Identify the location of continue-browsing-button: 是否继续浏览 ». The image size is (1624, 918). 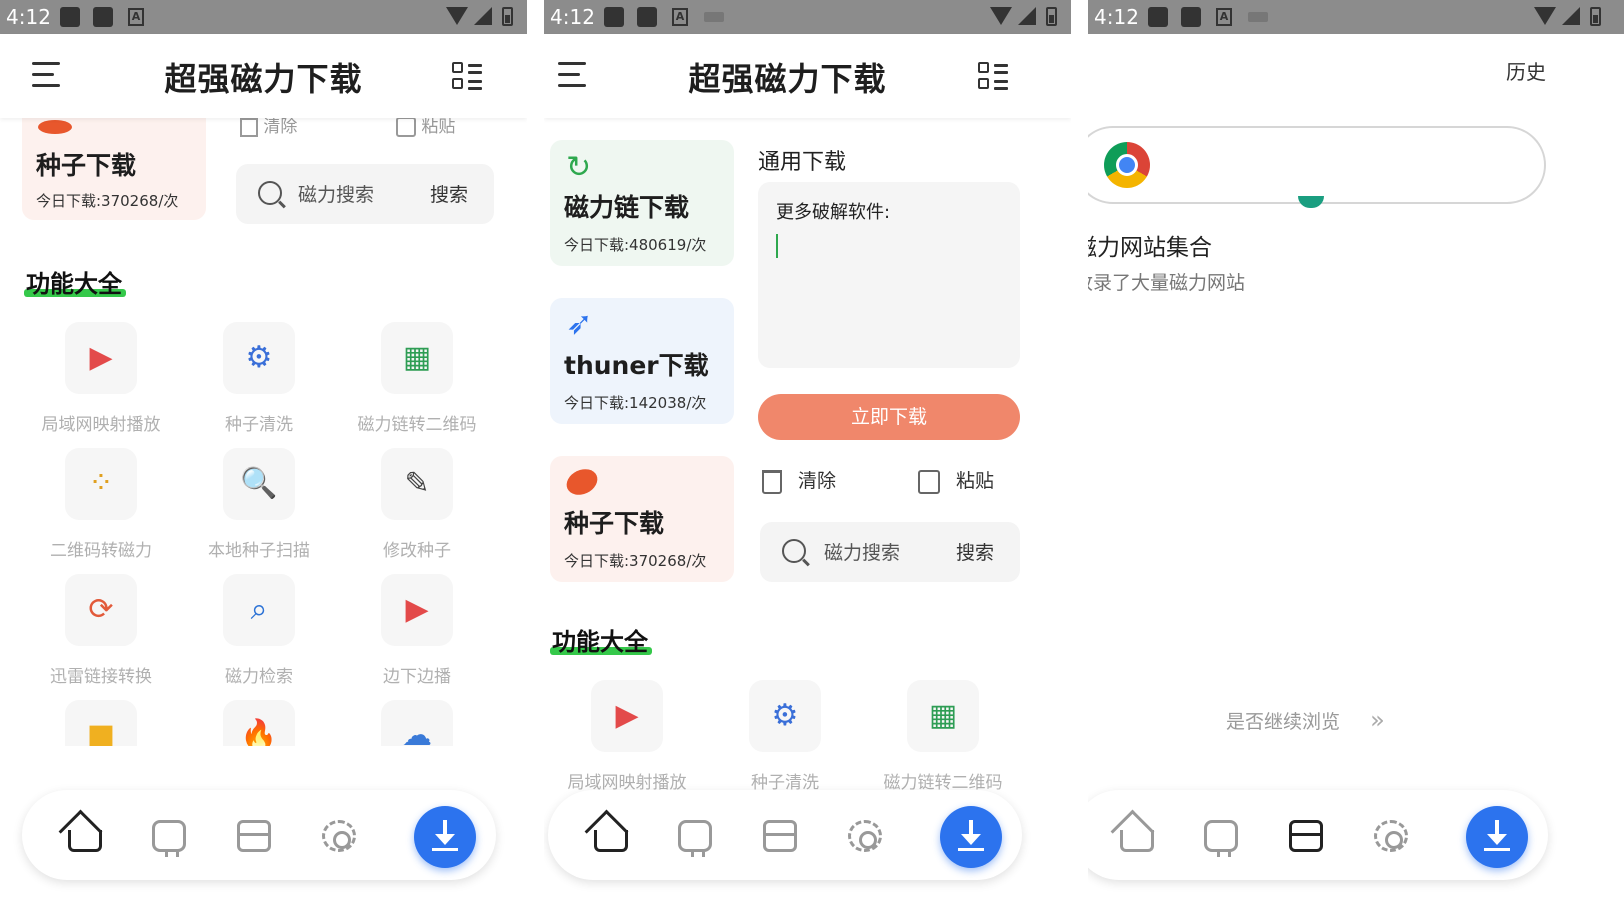
(1305, 720).